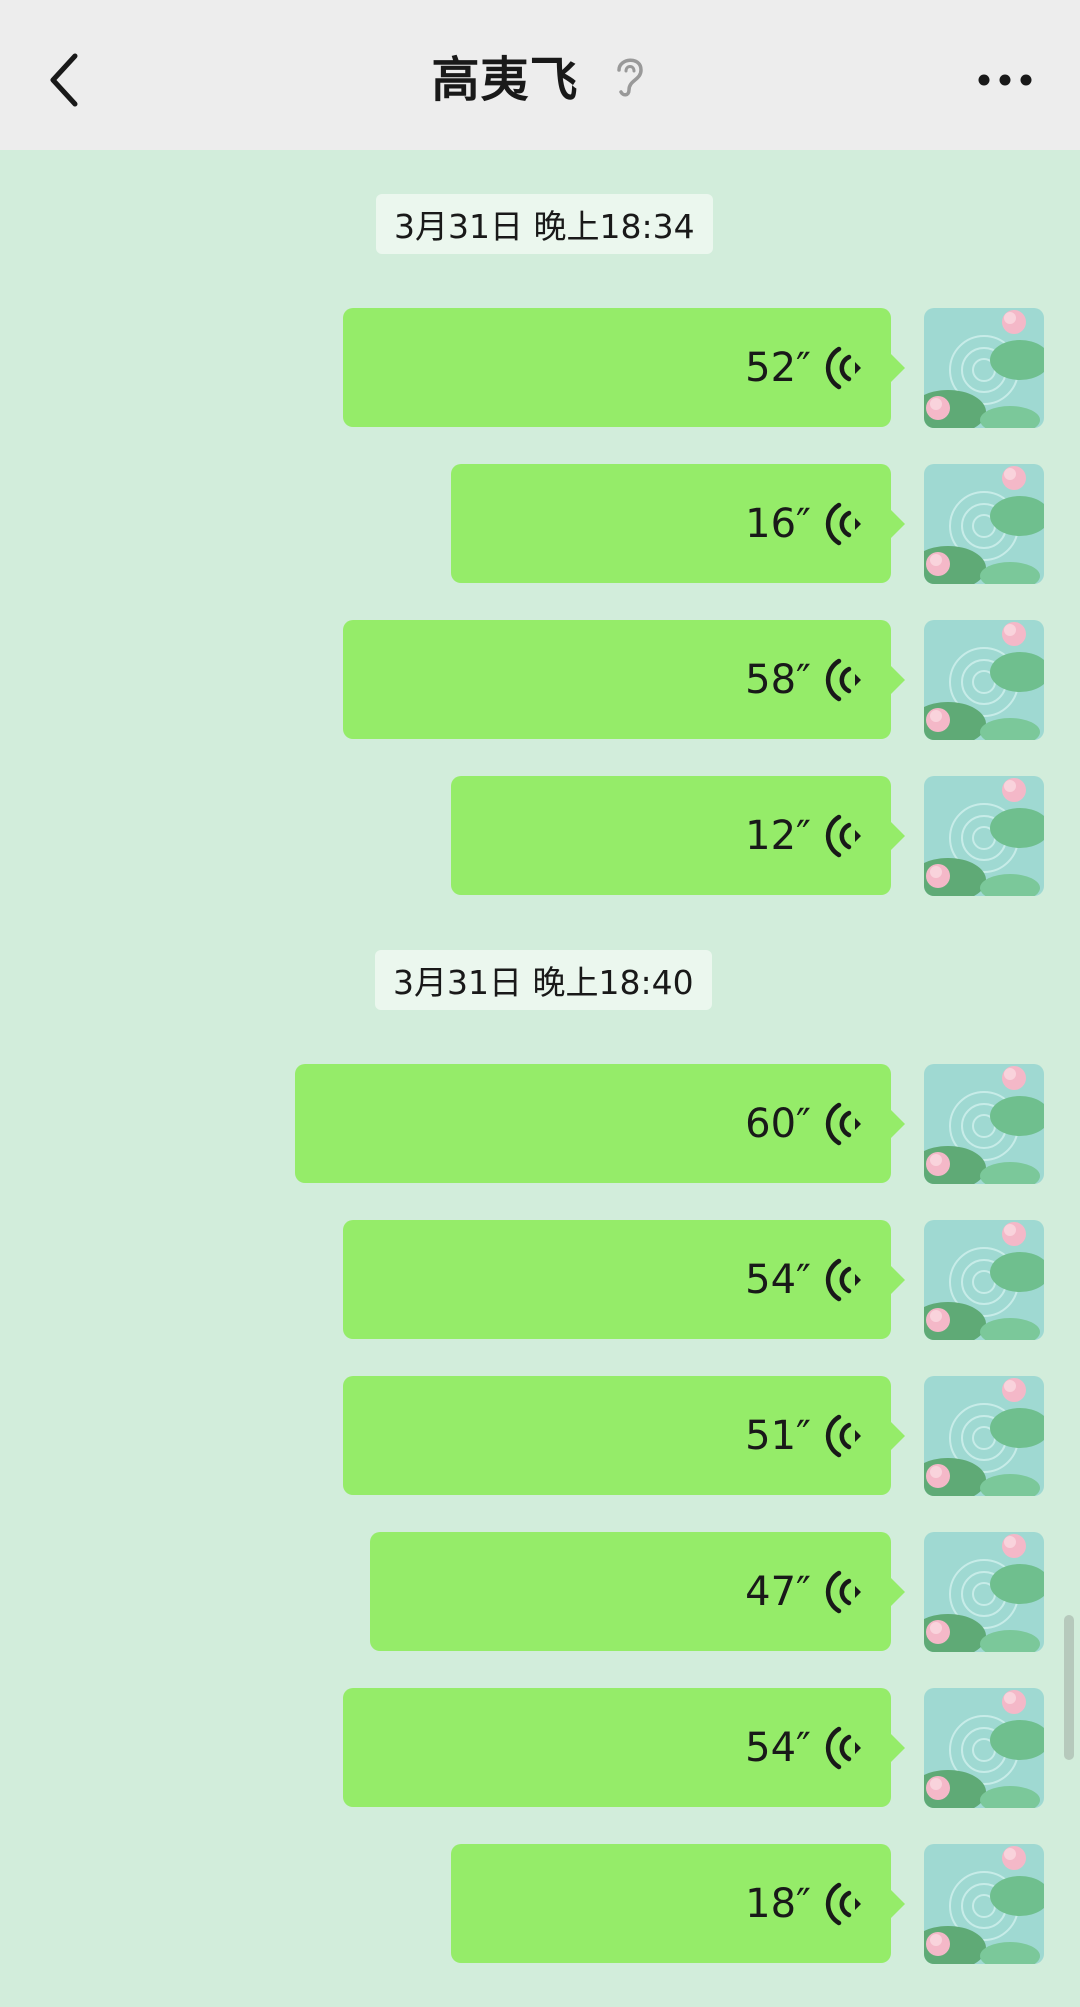  I want to click on voice-duration: 16″, so click(778, 523).